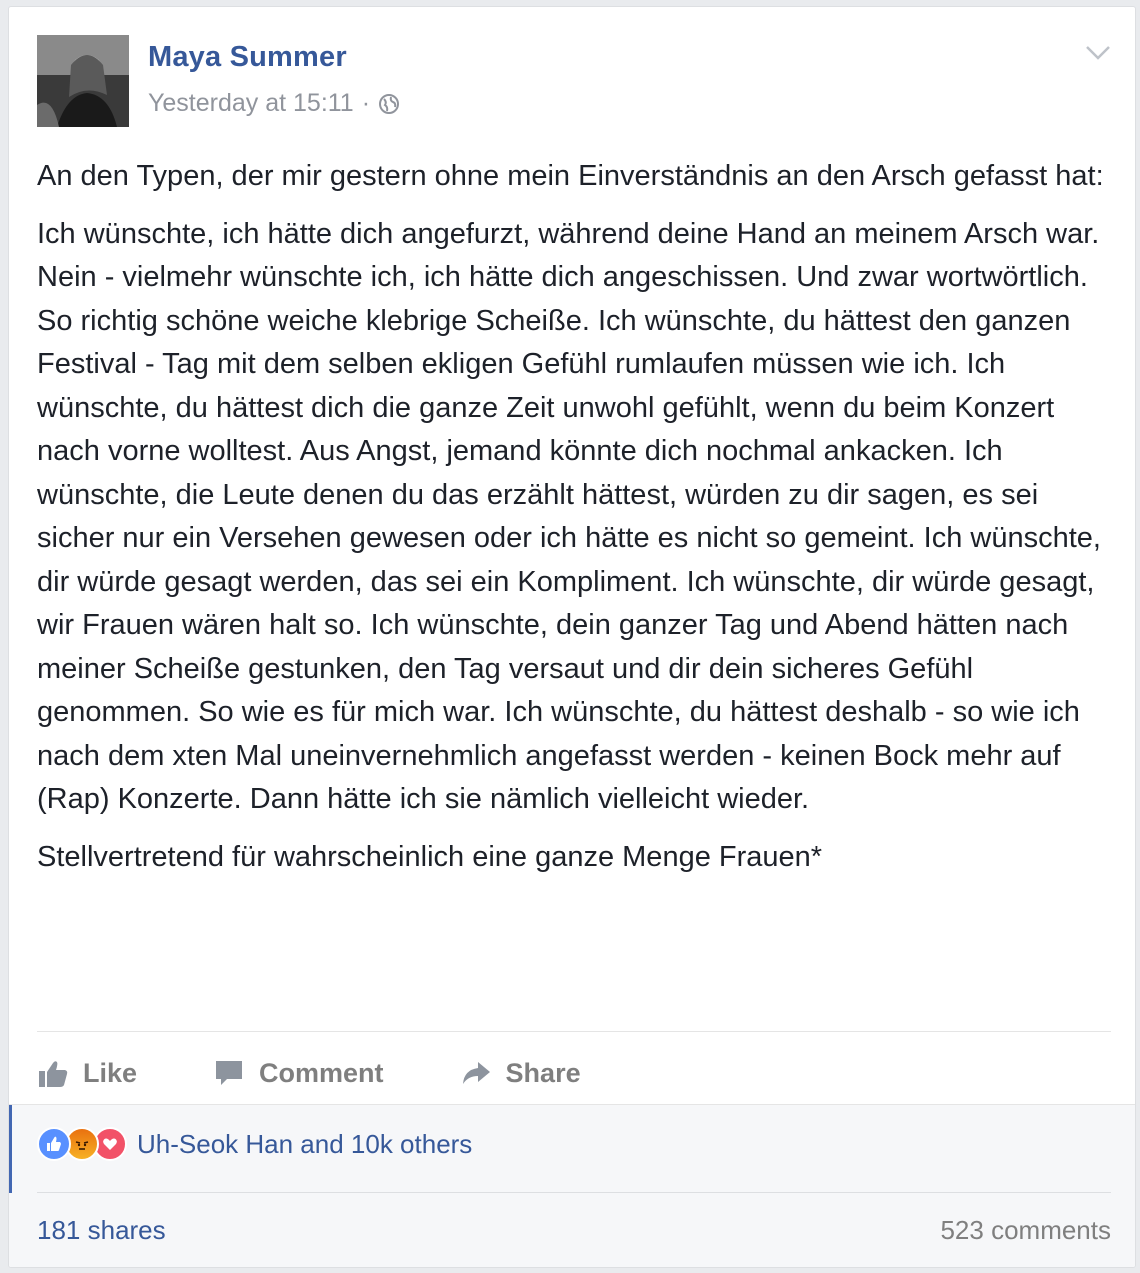 The width and height of the screenshot is (1140, 1273). I want to click on avatar-photo, so click(83, 81).